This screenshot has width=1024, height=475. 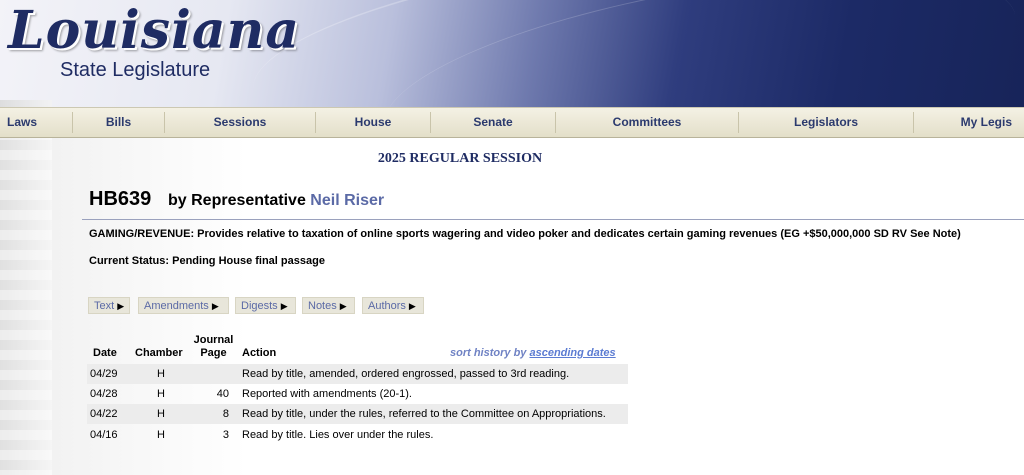 I want to click on tab-amendments-label: Amendments, so click(x=176, y=306).